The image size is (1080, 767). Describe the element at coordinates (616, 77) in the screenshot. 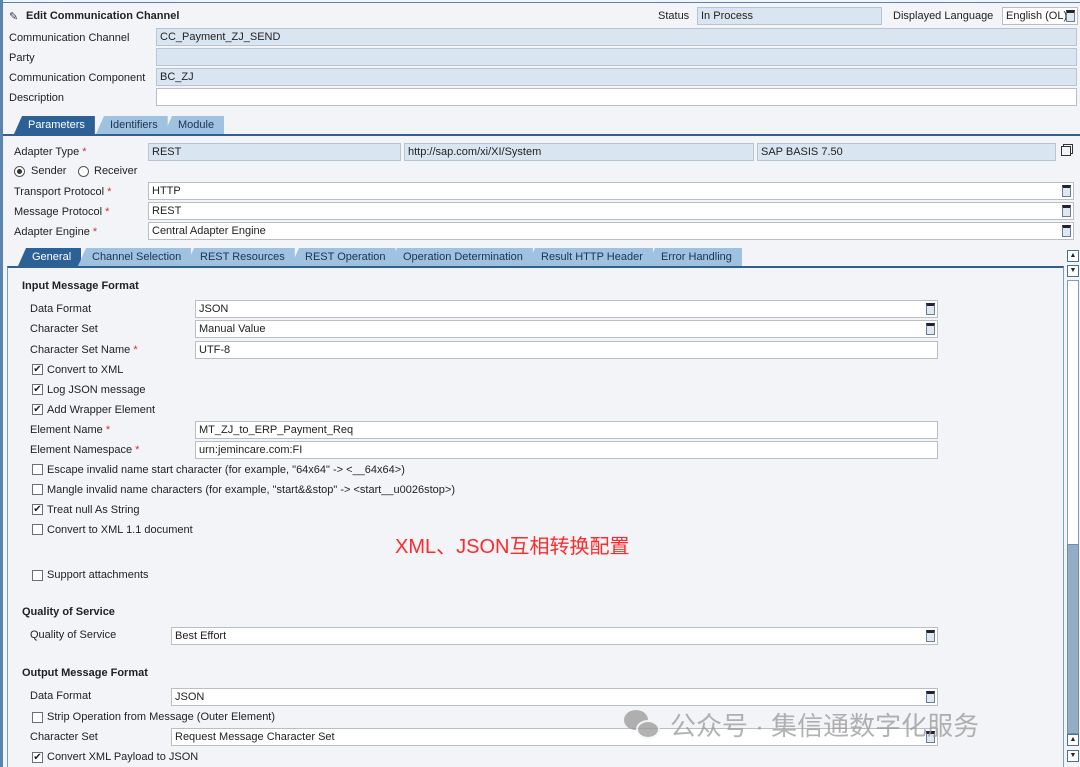

I see `component-field: BC_ZJ` at that location.